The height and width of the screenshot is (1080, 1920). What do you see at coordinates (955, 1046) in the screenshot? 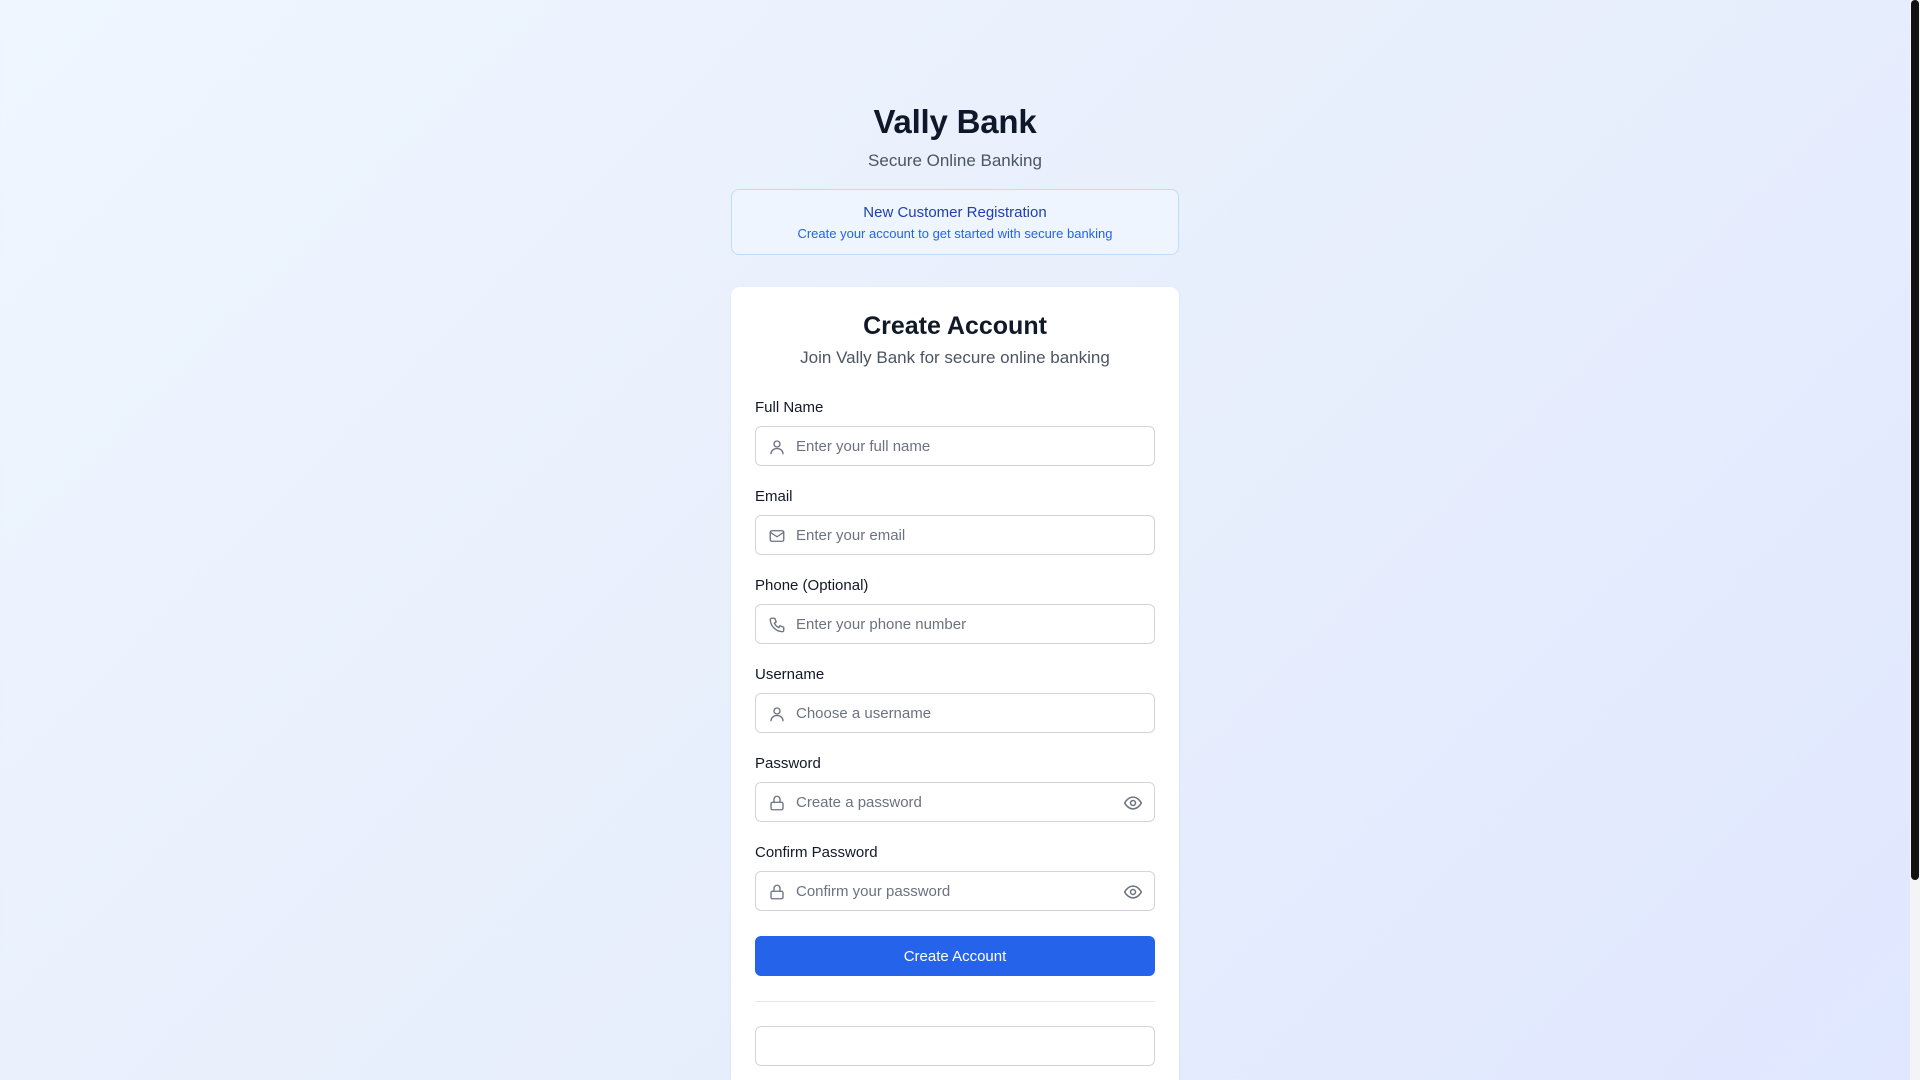
I see `secondary-action-box` at bounding box center [955, 1046].